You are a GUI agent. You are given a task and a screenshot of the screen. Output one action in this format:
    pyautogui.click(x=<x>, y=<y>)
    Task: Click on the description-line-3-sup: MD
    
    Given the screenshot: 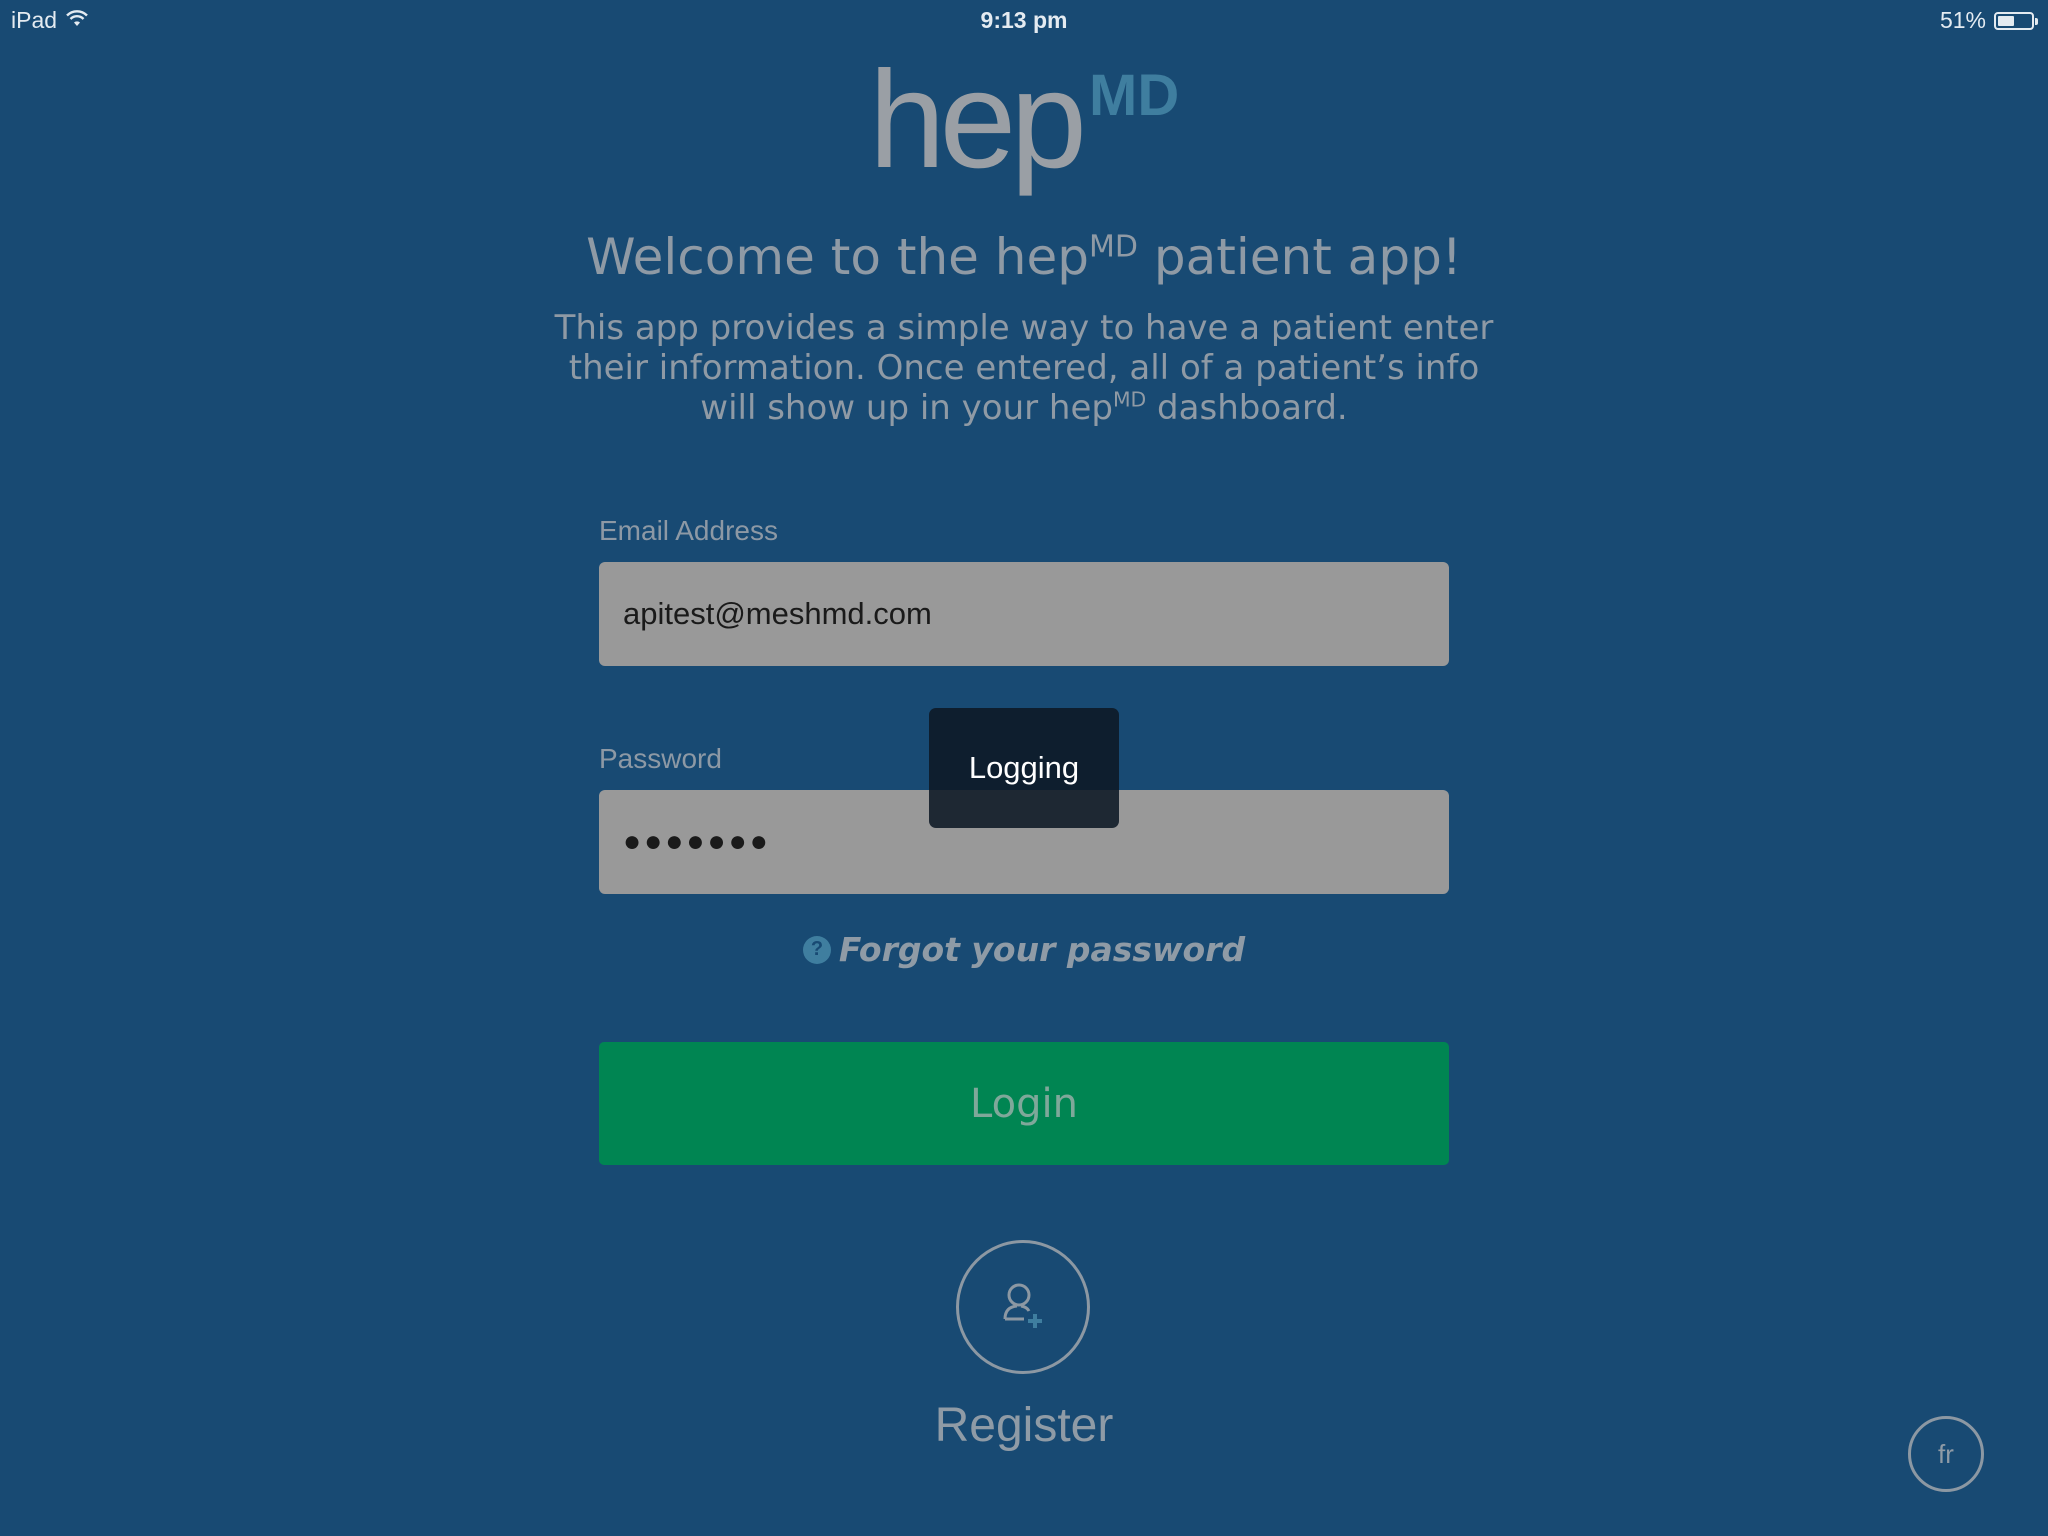 What is the action you would take?
    pyautogui.click(x=1129, y=399)
    